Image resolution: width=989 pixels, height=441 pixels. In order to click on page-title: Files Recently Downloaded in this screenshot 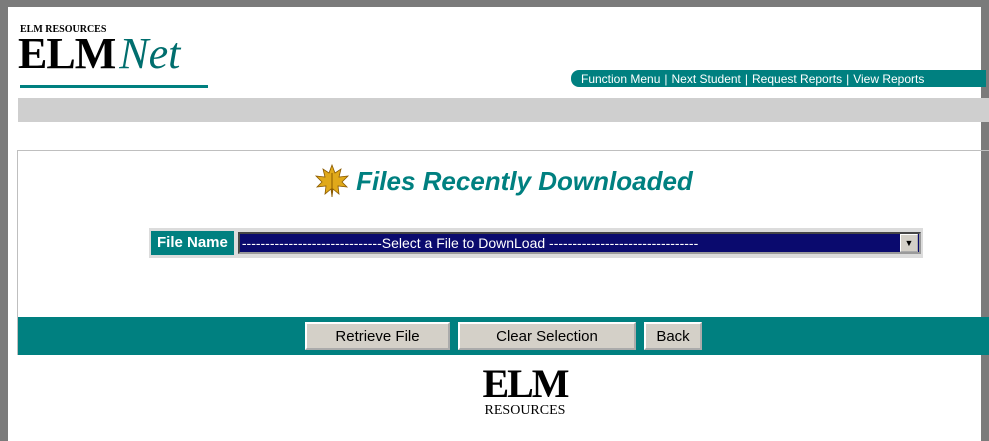, I will do `click(524, 180)`.